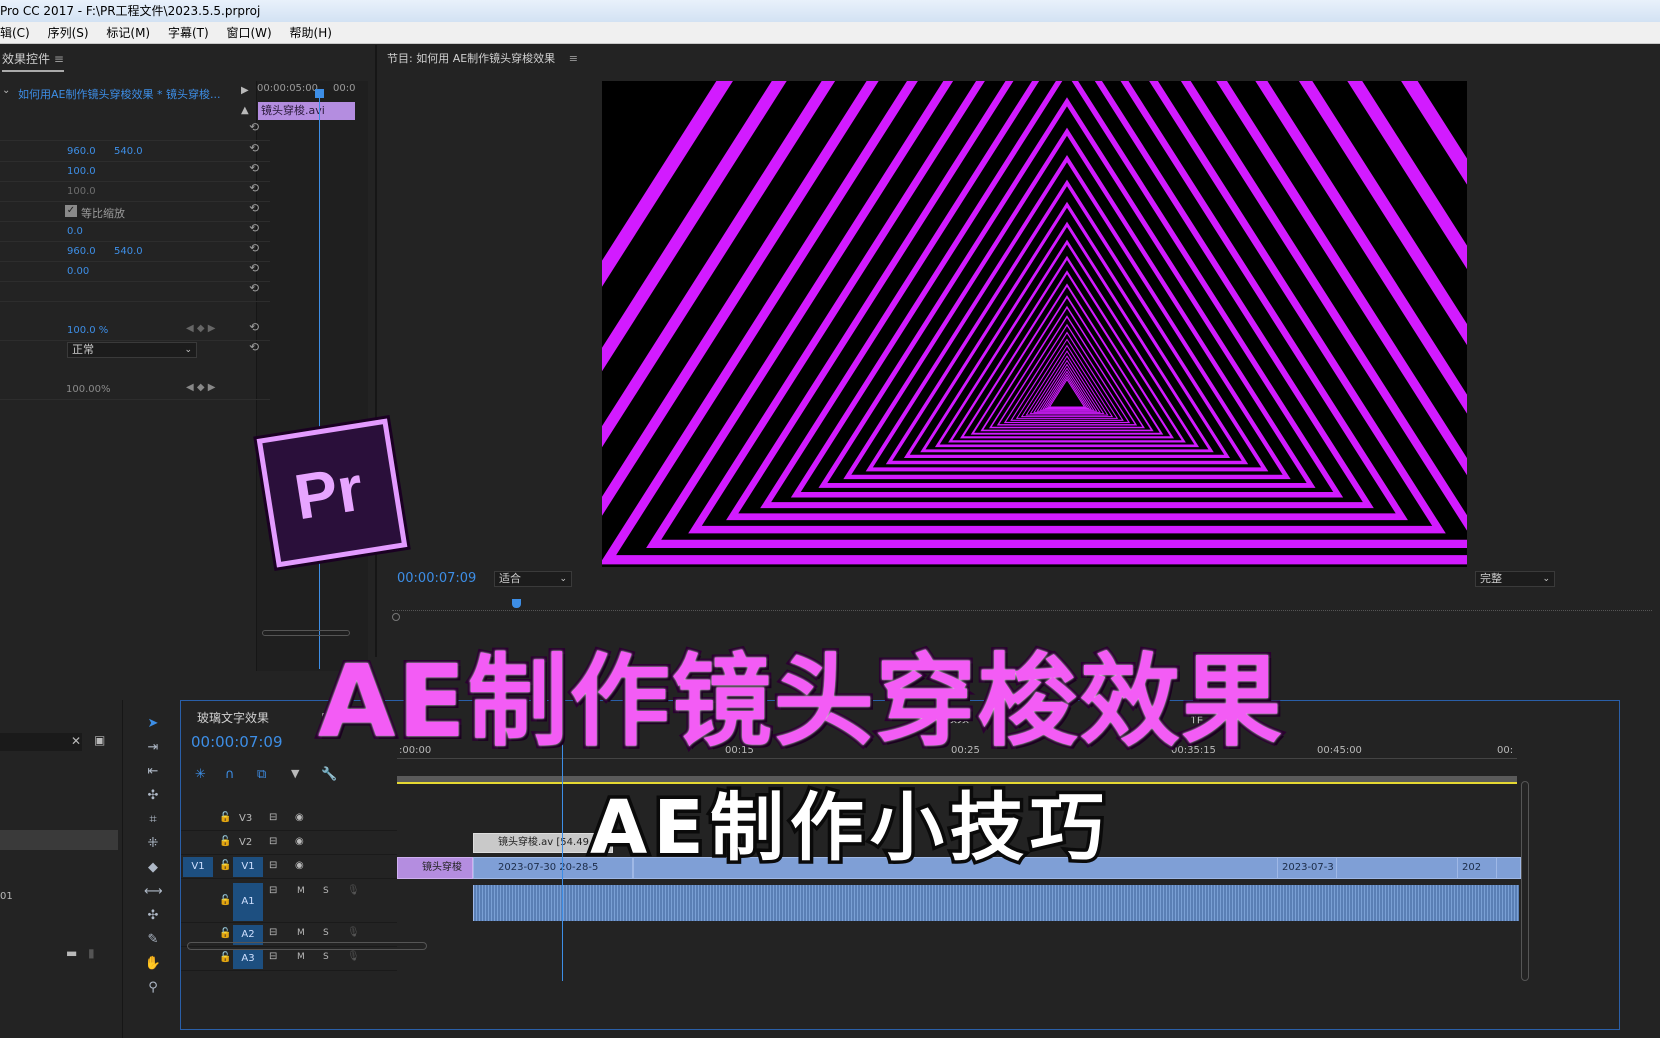 The width and height of the screenshot is (1660, 1038). I want to click on source-patch-v1: V1, so click(198, 867).